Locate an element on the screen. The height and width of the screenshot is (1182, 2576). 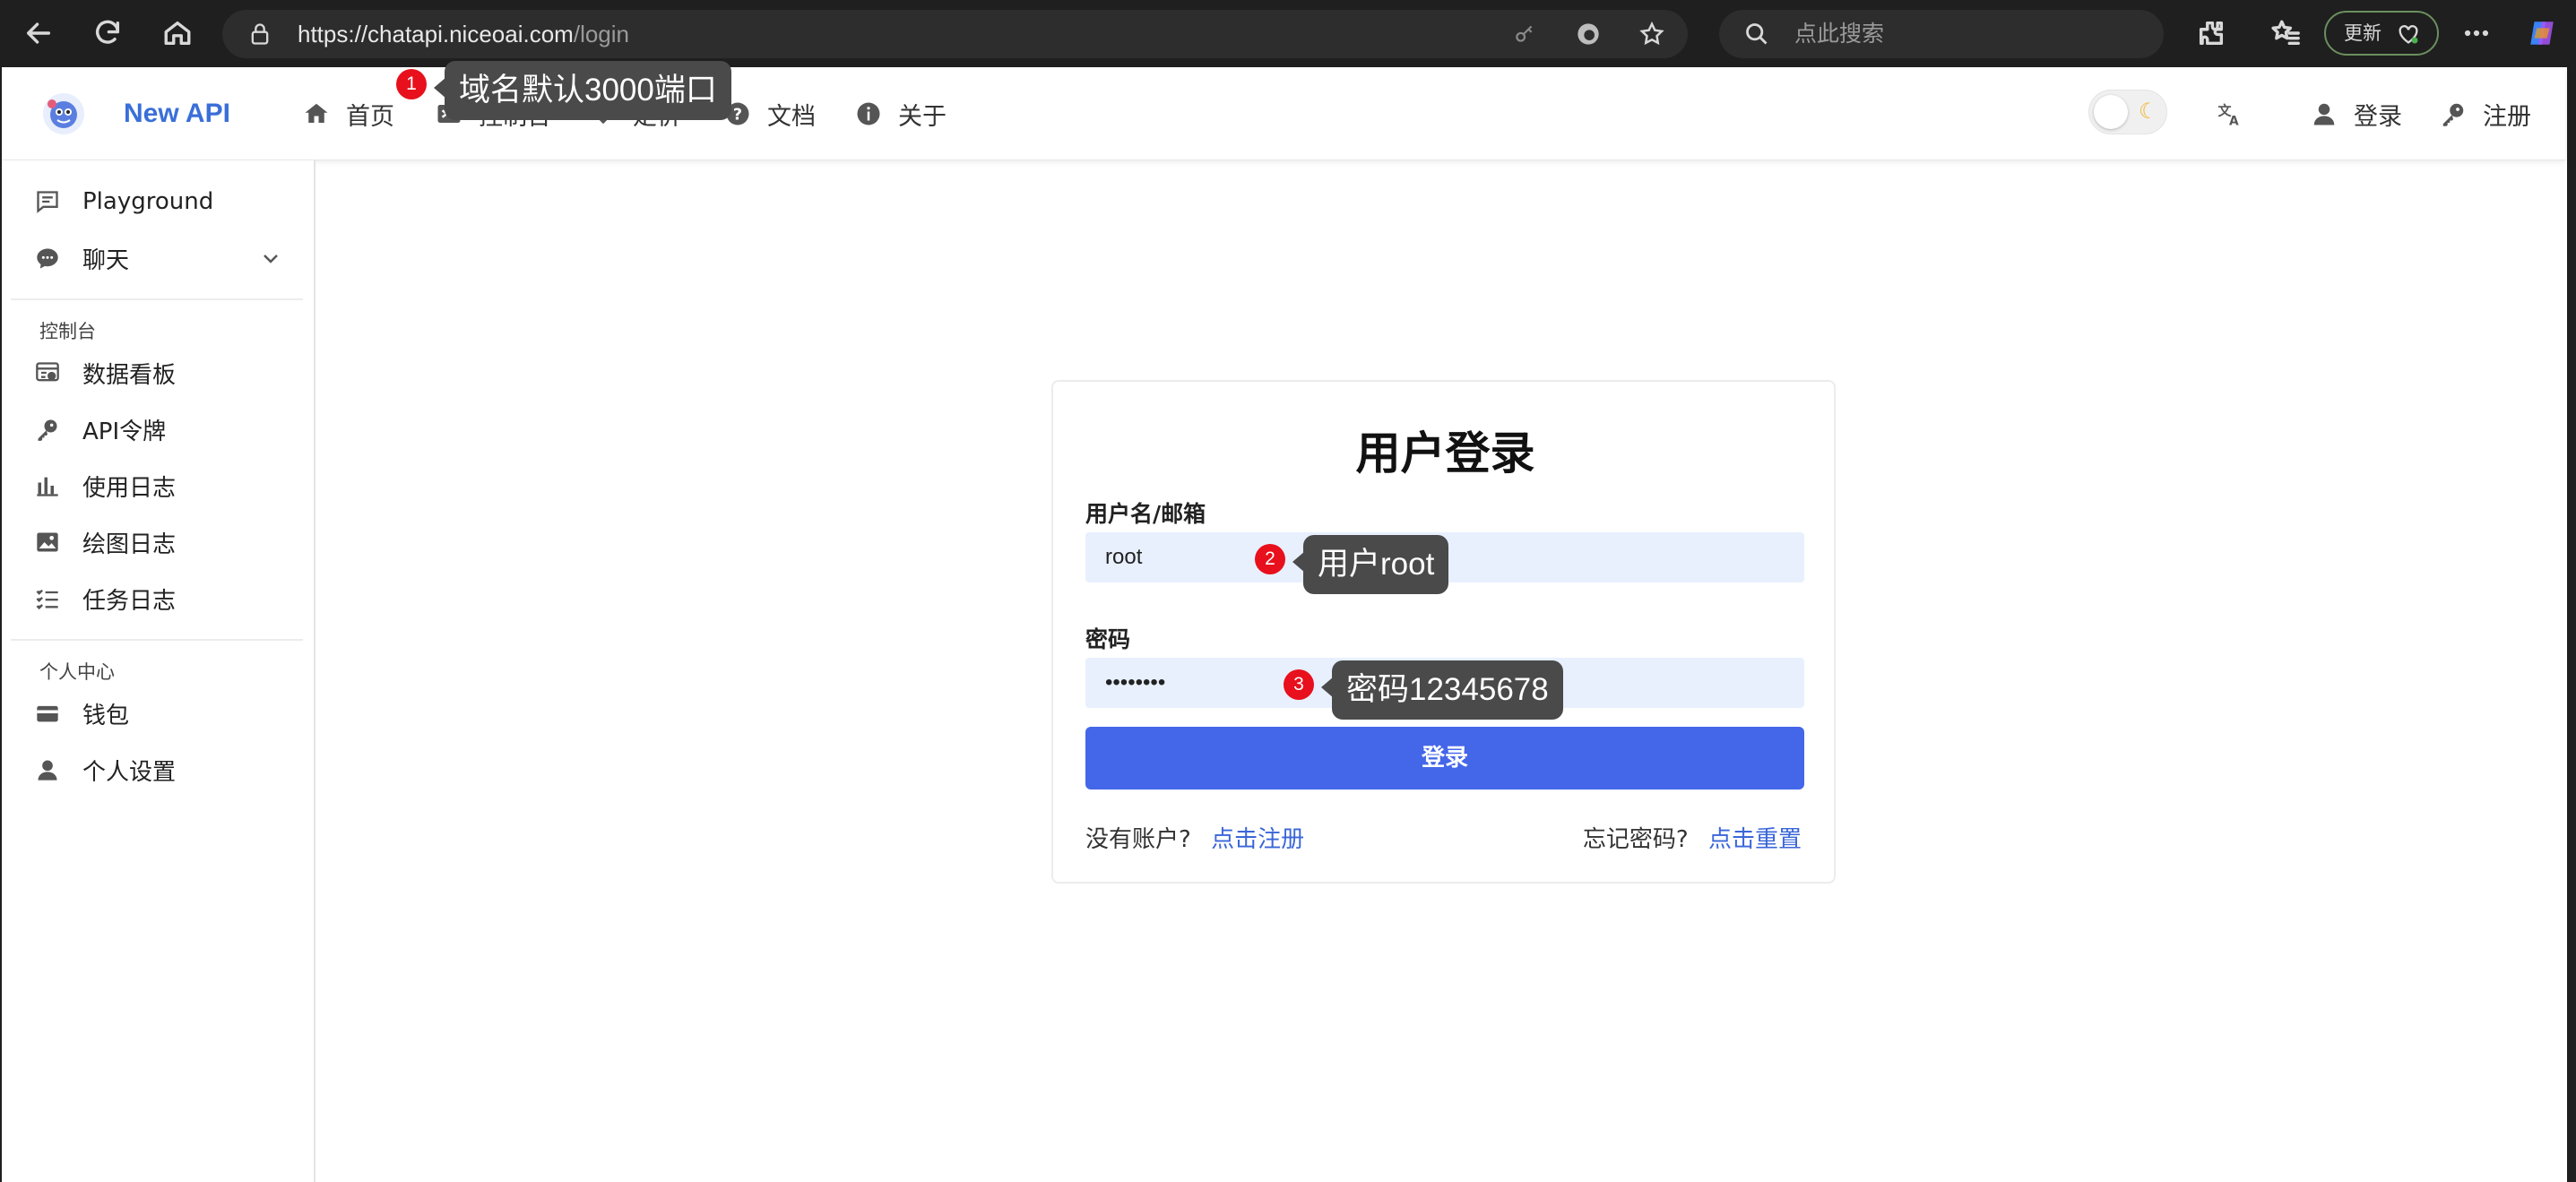
app-title: New API is located at coordinates (177, 113).